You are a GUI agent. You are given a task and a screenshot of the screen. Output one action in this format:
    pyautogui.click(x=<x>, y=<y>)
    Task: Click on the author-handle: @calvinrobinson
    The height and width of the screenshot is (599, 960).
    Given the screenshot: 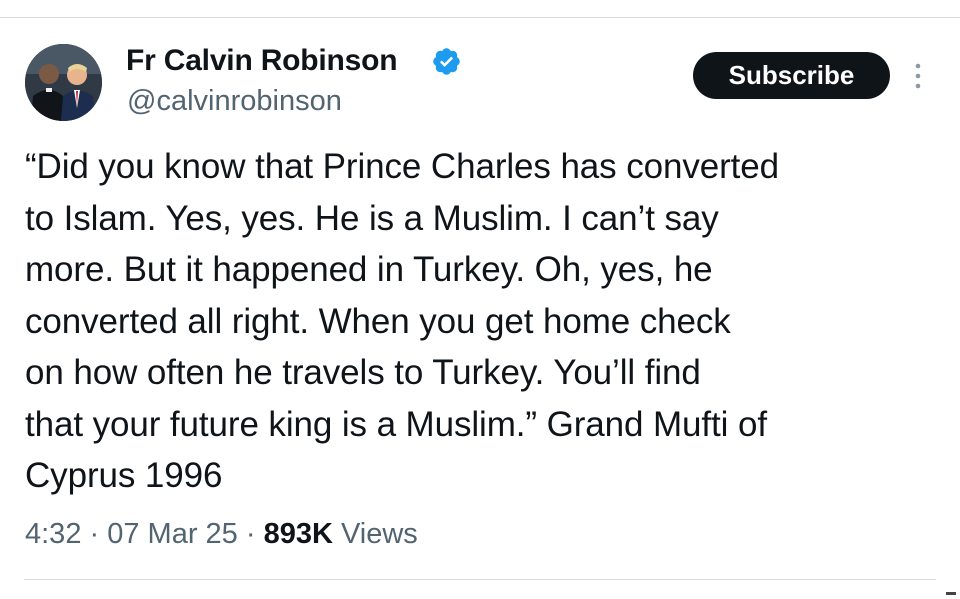 What is the action you would take?
    pyautogui.click(x=234, y=101)
    